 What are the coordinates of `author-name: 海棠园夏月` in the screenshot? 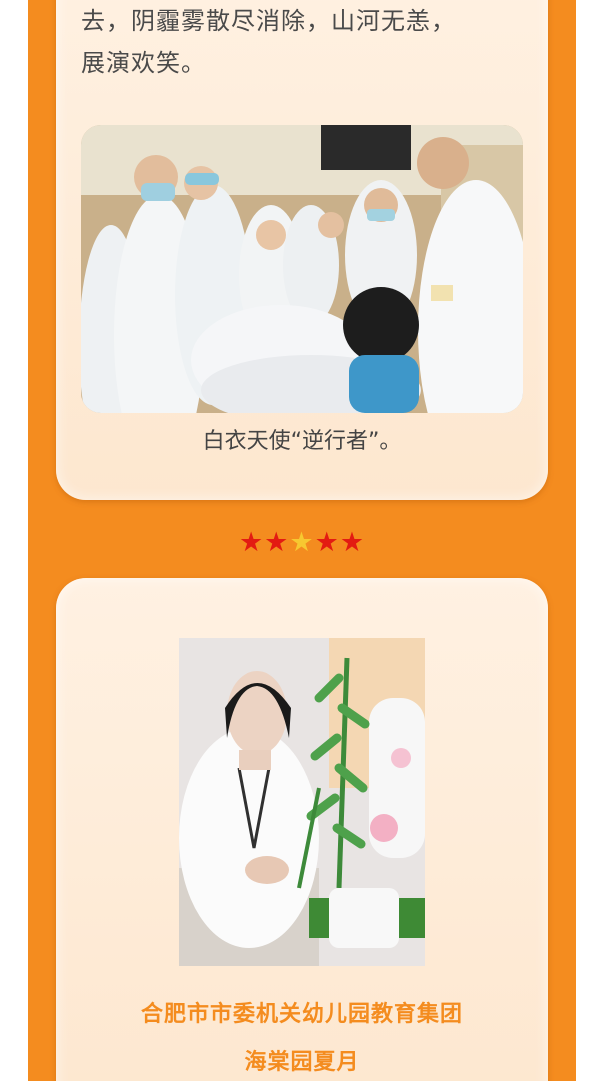 It's located at (302, 1062).